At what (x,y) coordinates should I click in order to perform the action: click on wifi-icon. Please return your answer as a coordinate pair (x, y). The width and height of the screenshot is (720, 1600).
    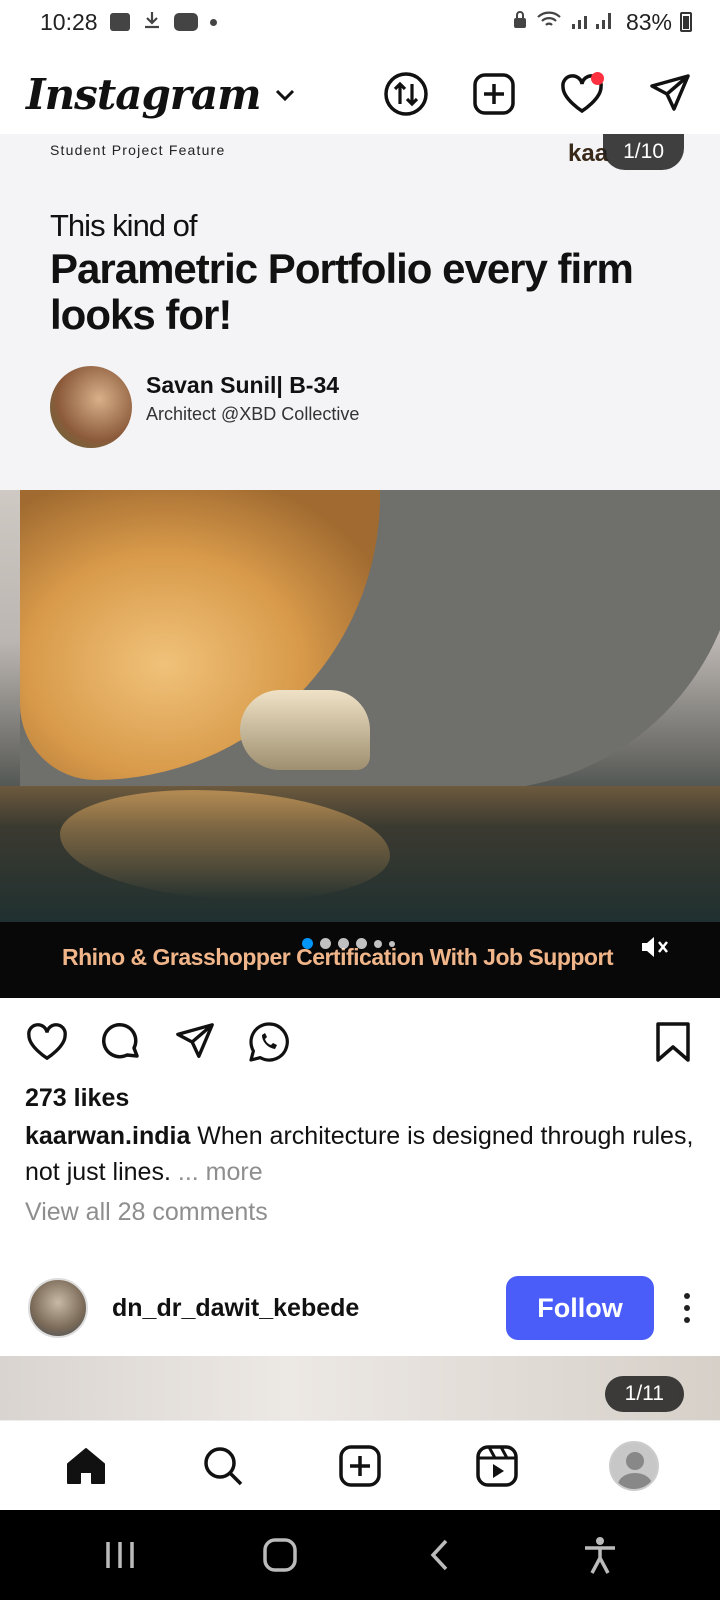
    Looking at the image, I should click on (549, 22).